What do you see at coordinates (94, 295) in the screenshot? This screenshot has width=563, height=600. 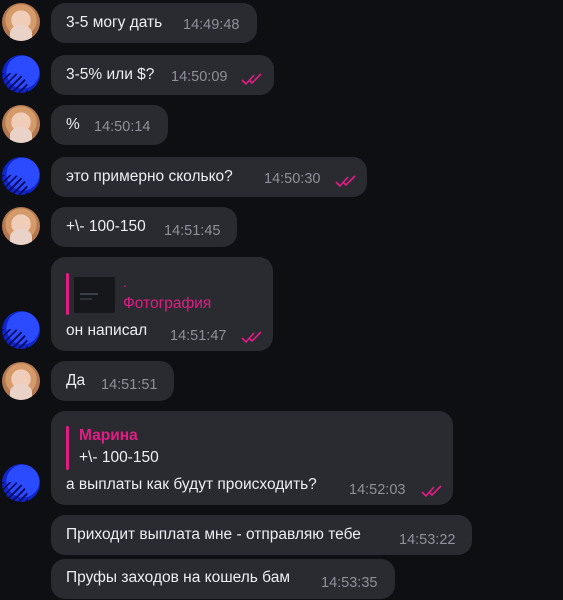 I see `photo-thumbnail` at bounding box center [94, 295].